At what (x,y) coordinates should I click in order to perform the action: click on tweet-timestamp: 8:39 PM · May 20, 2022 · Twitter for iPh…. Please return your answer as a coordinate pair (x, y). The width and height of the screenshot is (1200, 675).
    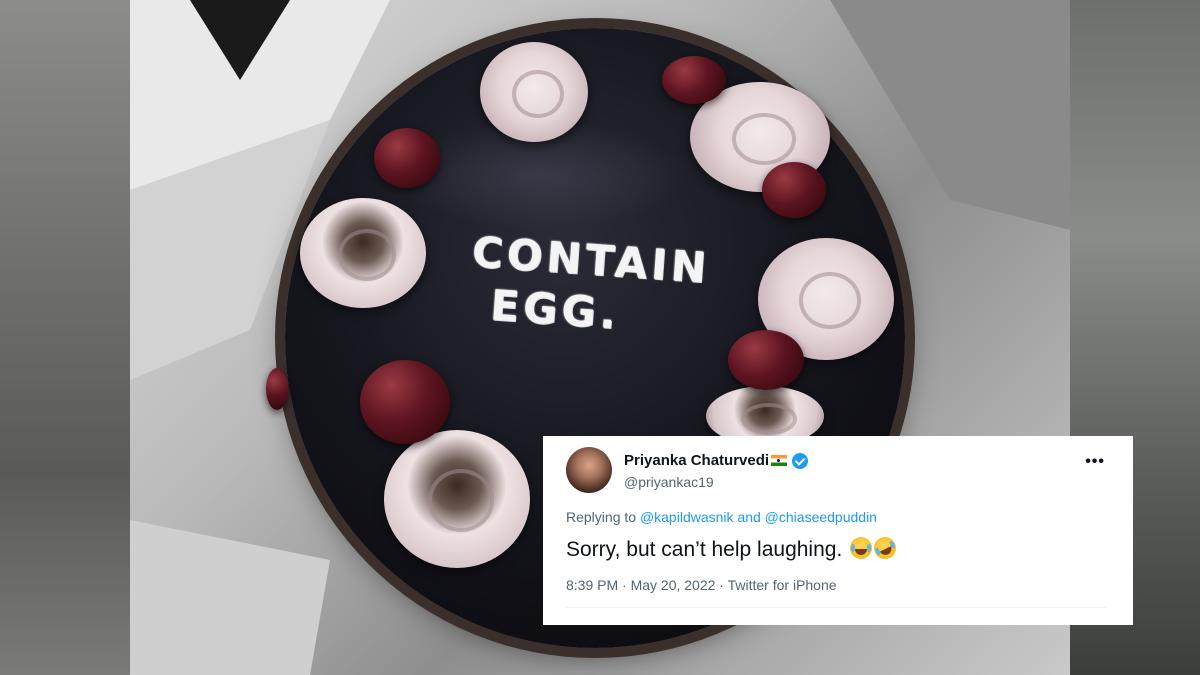
    Looking at the image, I should click on (838, 585).